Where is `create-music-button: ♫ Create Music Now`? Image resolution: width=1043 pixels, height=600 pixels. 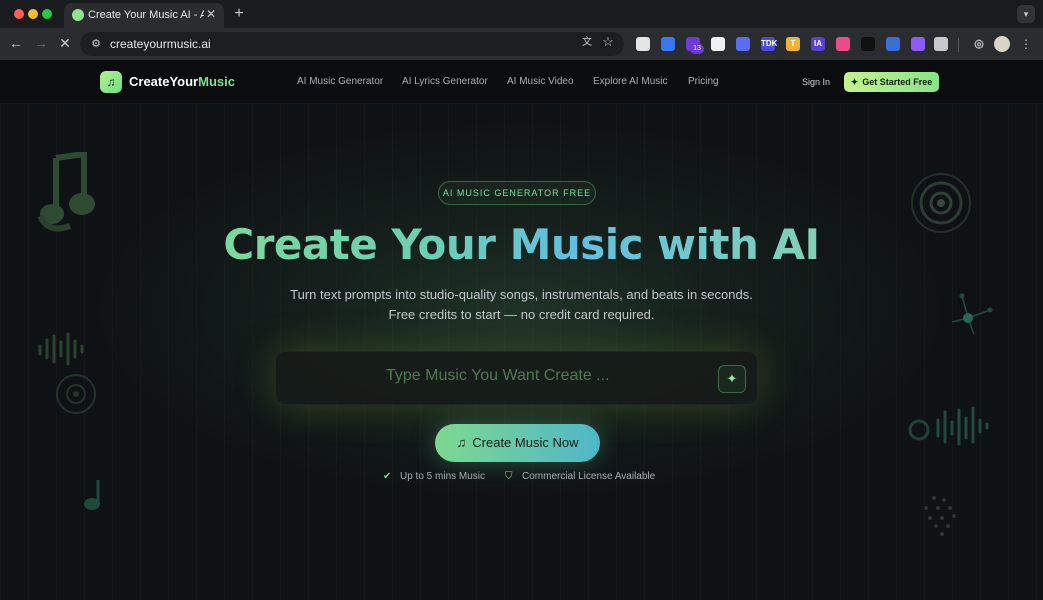
create-music-button: ♫ Create Music Now is located at coordinates (517, 443).